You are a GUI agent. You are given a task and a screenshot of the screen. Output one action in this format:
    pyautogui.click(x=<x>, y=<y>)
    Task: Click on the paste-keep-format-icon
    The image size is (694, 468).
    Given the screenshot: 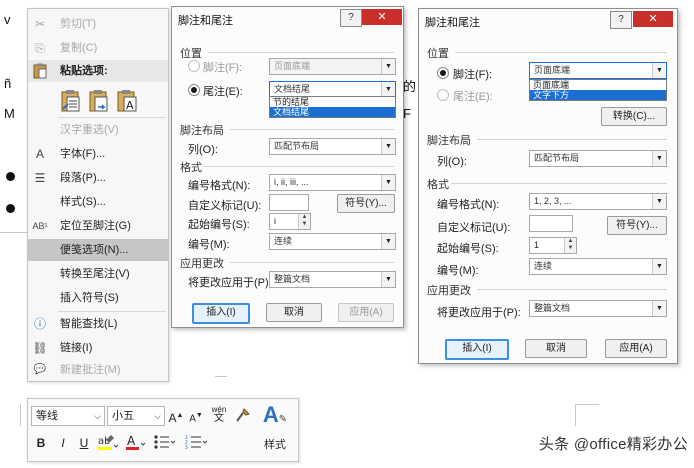 What is the action you would take?
    pyautogui.click(x=72, y=101)
    